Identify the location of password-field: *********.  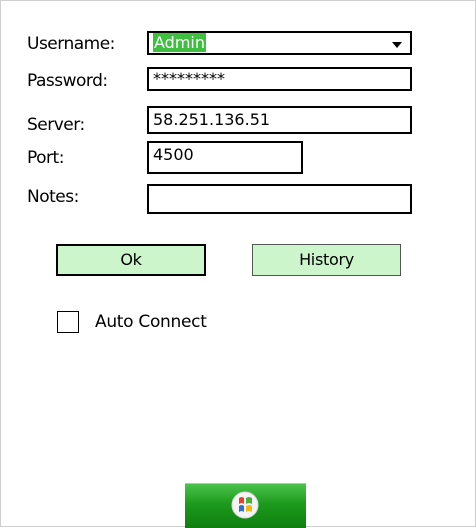
(279, 79).